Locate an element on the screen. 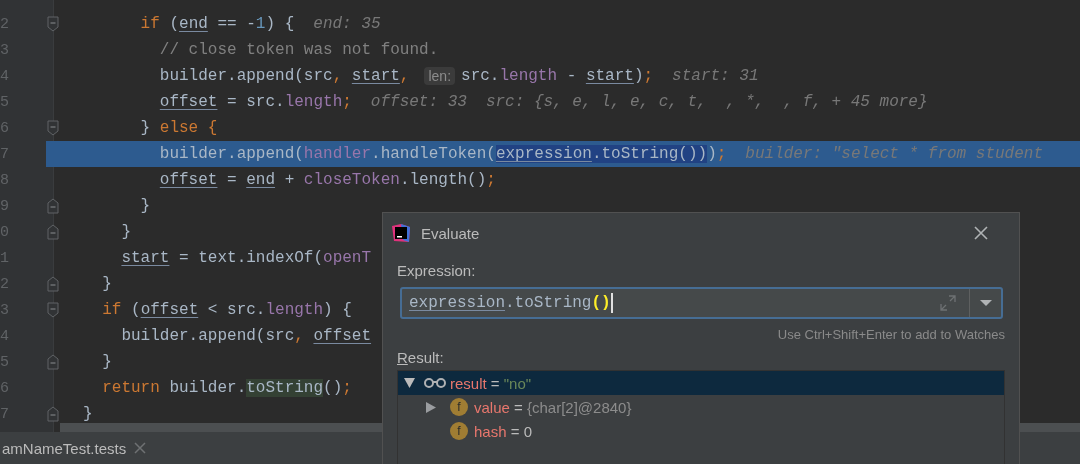 The height and width of the screenshot is (464, 1080). code-text: src.length - start); is located at coordinates (557, 76).